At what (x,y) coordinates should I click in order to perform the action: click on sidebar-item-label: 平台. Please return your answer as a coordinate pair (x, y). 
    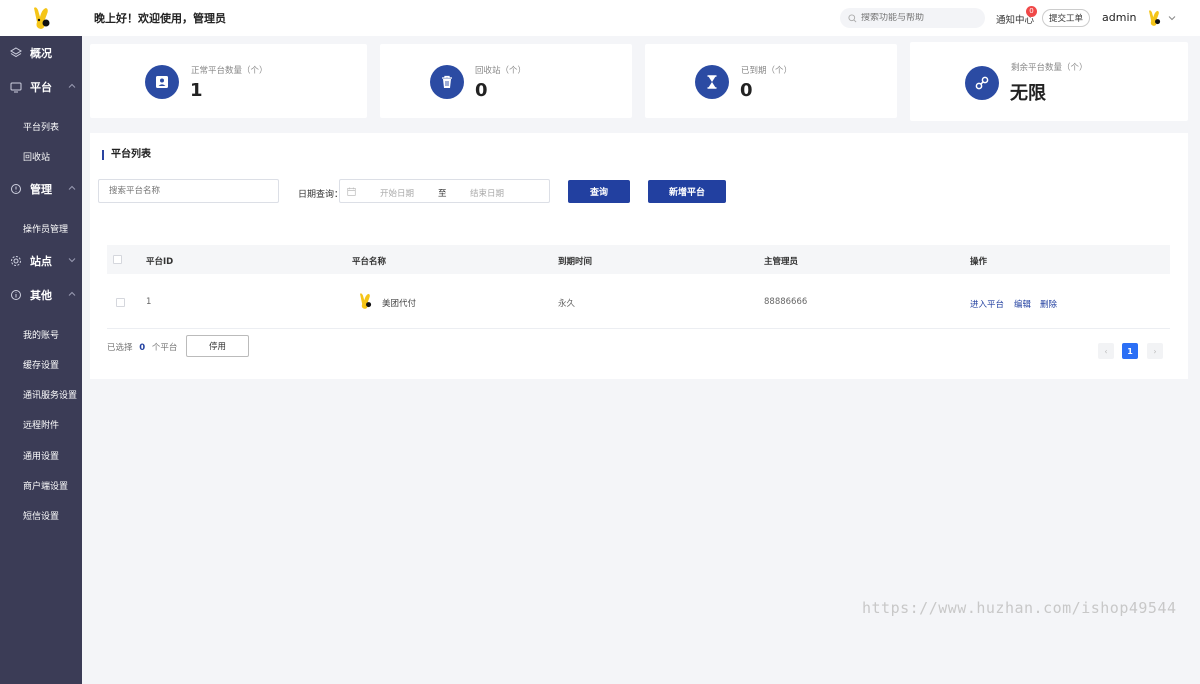
    Looking at the image, I should click on (41, 87).